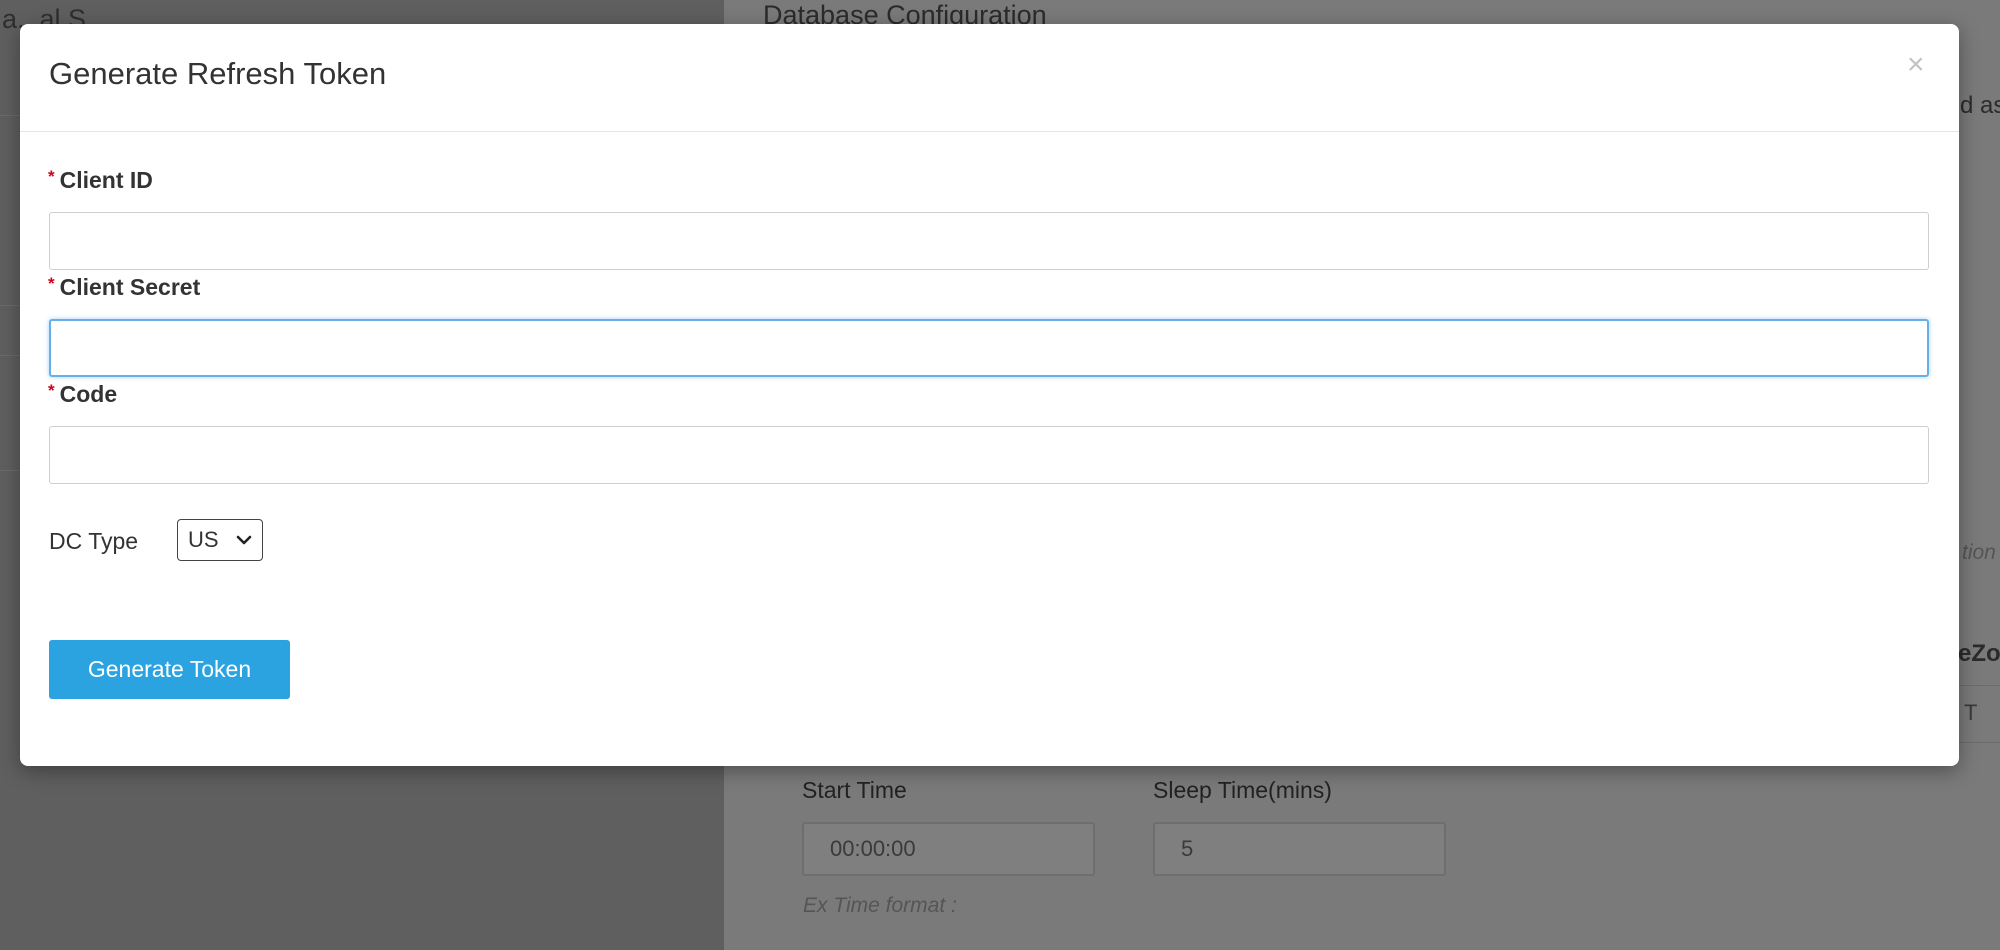 This screenshot has height=950, width=2000. What do you see at coordinates (854, 790) in the screenshot?
I see `start-time-label: Start Time` at bounding box center [854, 790].